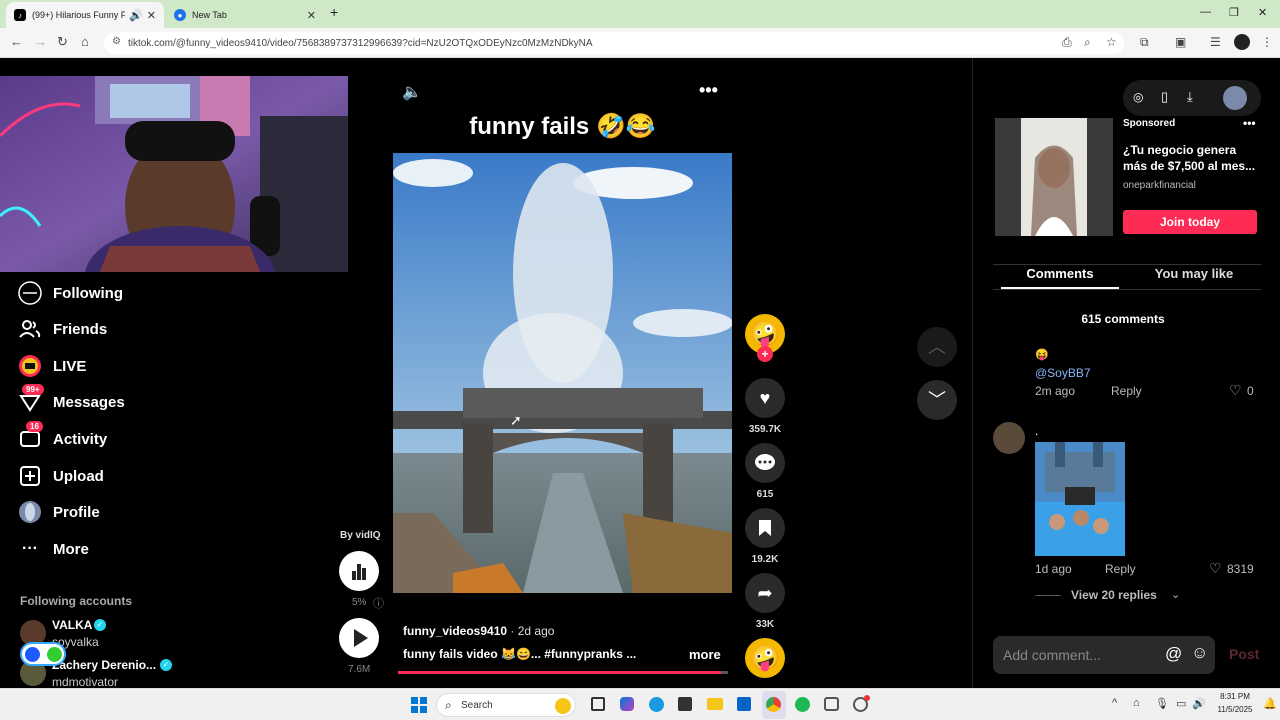  Describe the element at coordinates (1127, 512) in the screenshot. I see `comment-item: . 1d ago Reply ♡ 8319 View 20 replies ⌄` at that location.